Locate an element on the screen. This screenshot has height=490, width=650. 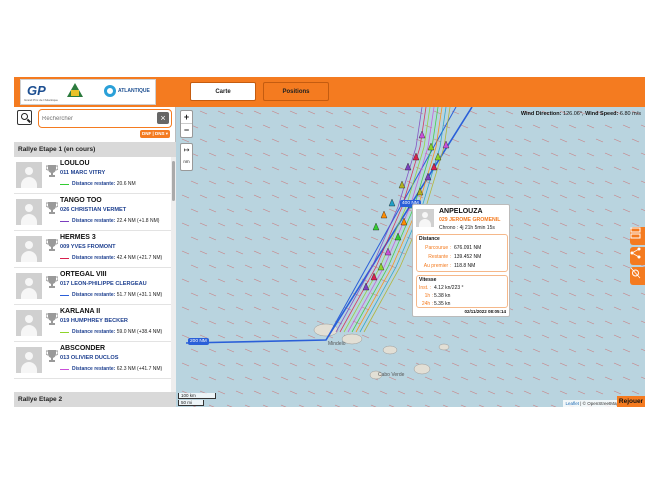
ranking-scrollbar-thumb is located at coordinates (173, 181).